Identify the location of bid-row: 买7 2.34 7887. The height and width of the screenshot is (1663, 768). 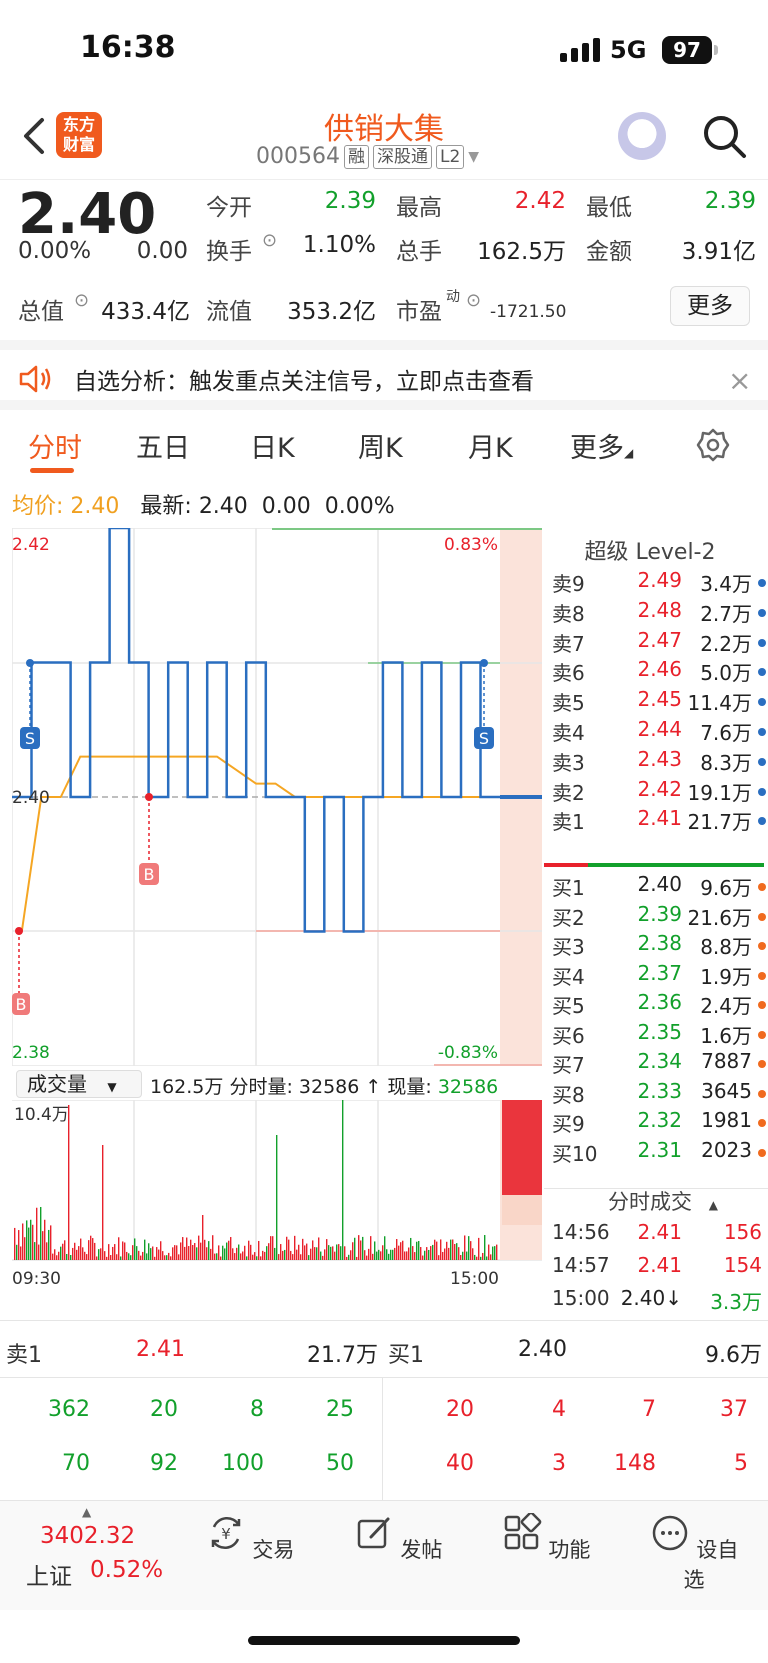
(660, 1064).